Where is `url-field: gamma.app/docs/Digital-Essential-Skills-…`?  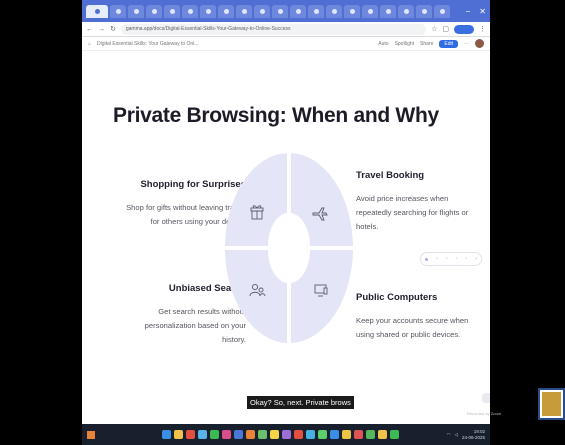
url-field: gamma.app/docs/Digital-Essential-Skills-… is located at coordinates (273, 29).